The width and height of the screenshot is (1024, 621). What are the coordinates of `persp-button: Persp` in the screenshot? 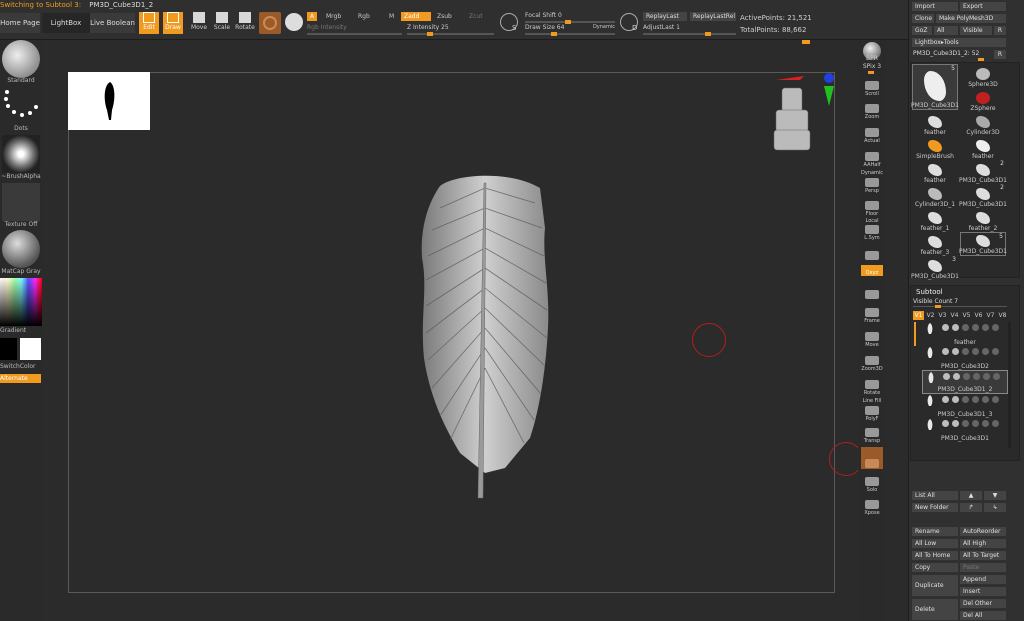 It's located at (872, 184).